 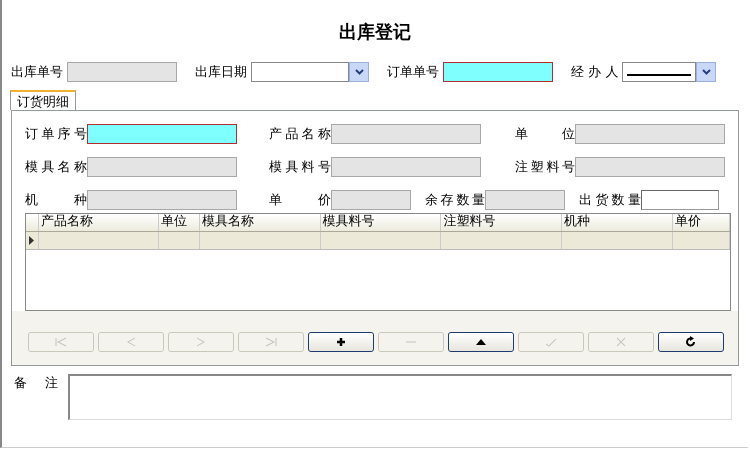 What do you see at coordinates (669, 72) in the screenshot?
I see `dropdown` at bounding box center [669, 72].